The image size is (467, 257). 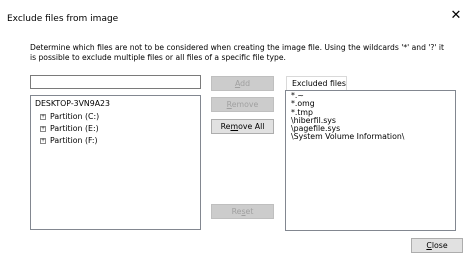 I want to click on tree-item-partition-c: + Partition (C:), so click(x=69, y=116).